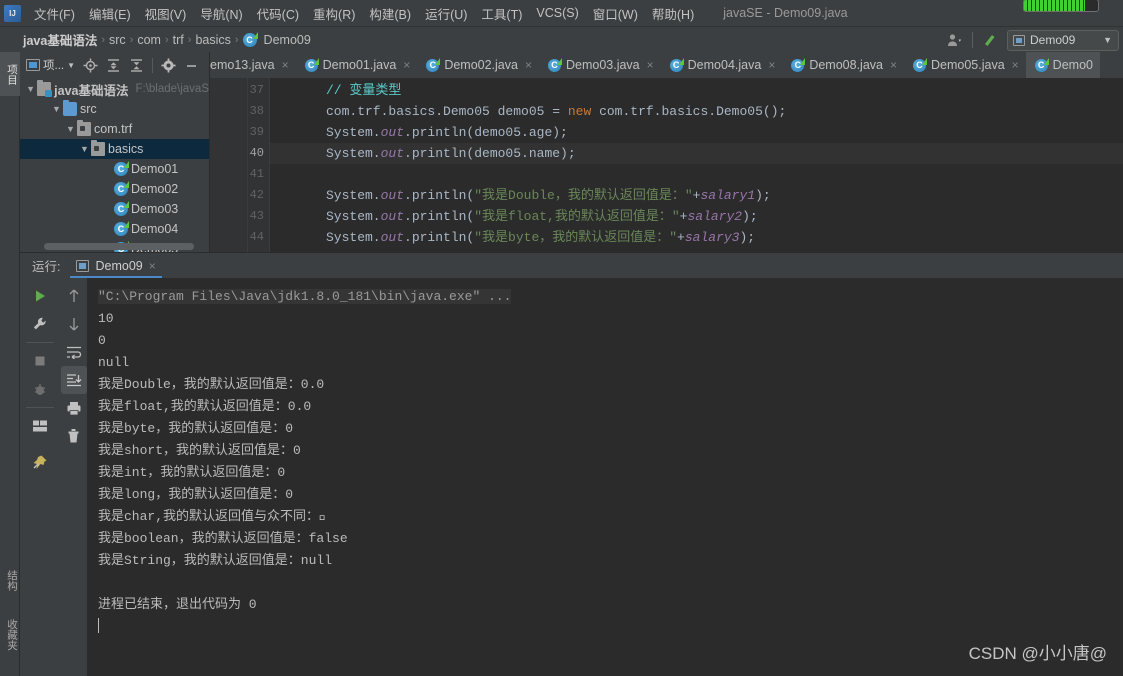 Image resolution: width=1123 pixels, height=676 pixels. What do you see at coordinates (253, 65) in the screenshot?
I see `editor-tab-demo13: emo13.java ×` at bounding box center [253, 65].